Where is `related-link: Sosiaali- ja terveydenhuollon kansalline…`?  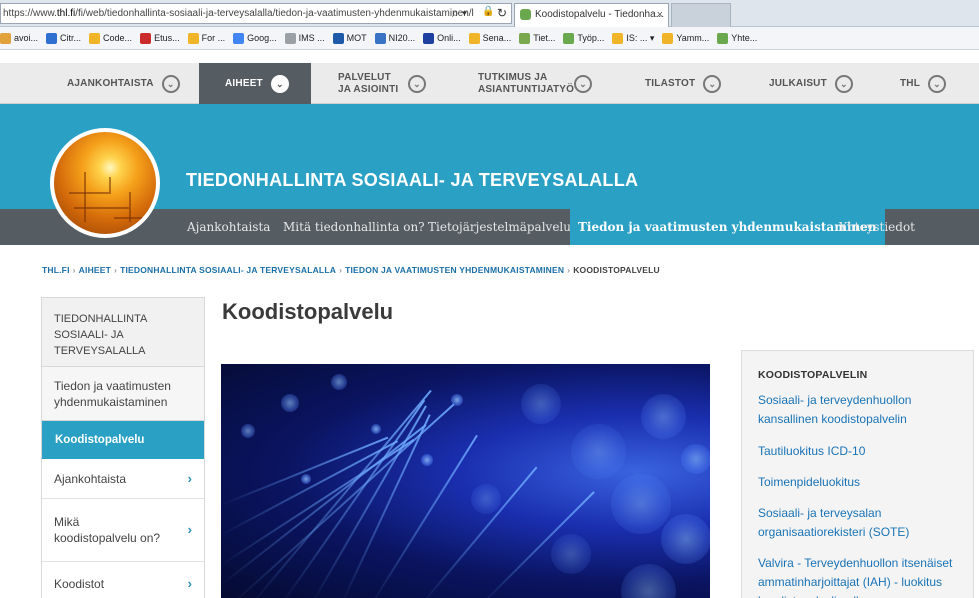
related-link: Sosiaali- ja terveydenhuollon kansalline… is located at coordinates (860, 410).